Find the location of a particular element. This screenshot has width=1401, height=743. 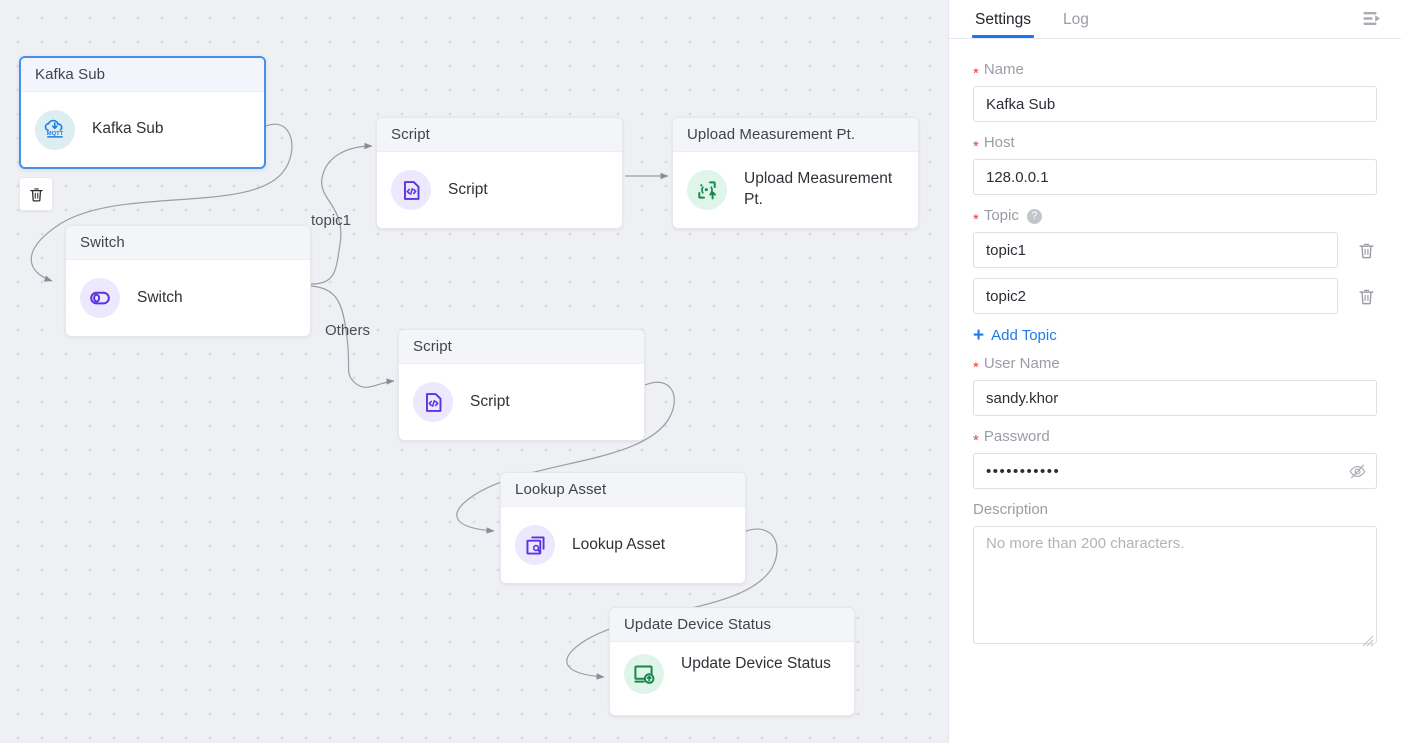

node-title: Lookup Asset is located at coordinates (623, 490).